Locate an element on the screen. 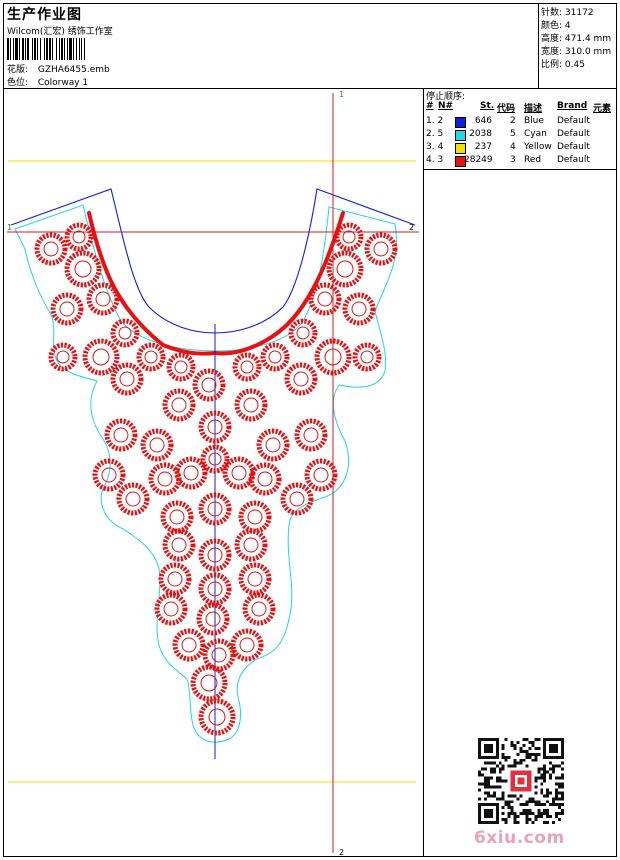 The width and height of the screenshot is (620, 860). thread-no: 3. 4 is located at coordinates (435, 147).